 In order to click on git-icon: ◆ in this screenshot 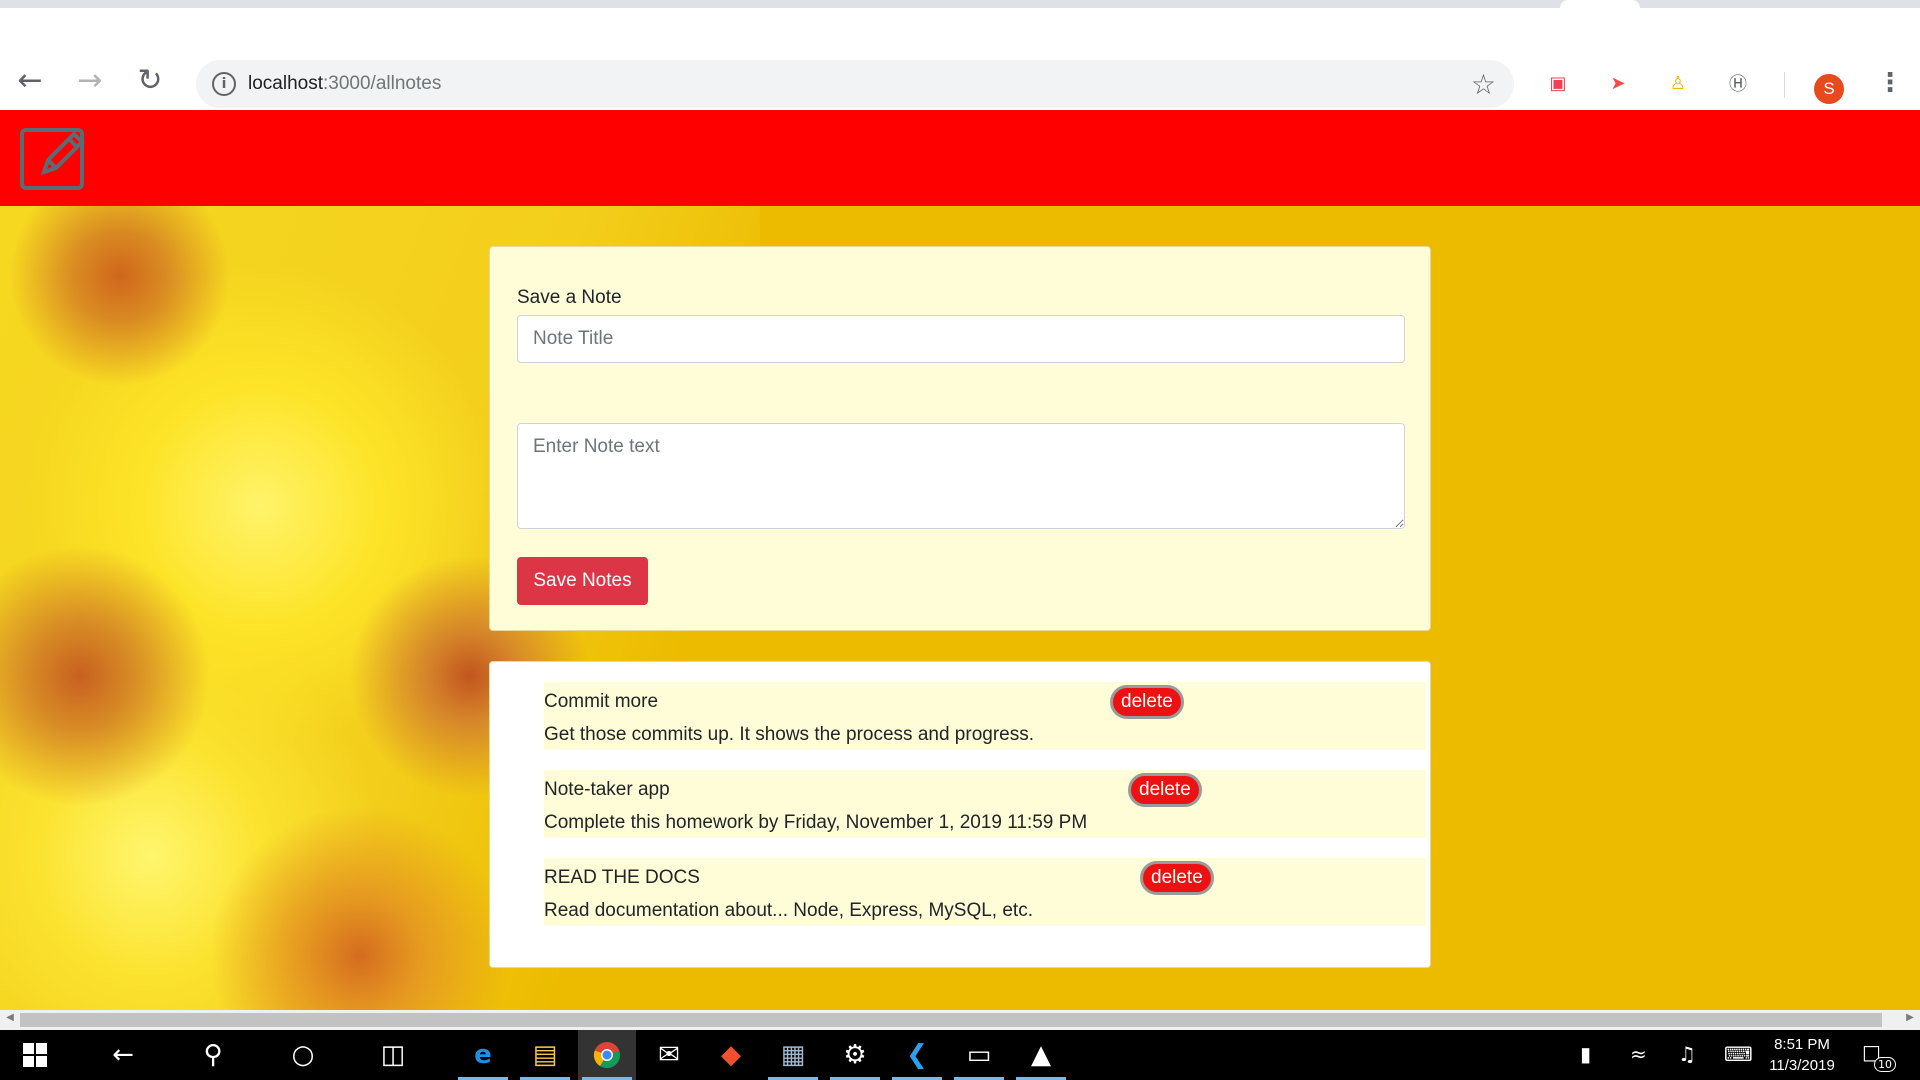, I will do `click(731, 1055)`.